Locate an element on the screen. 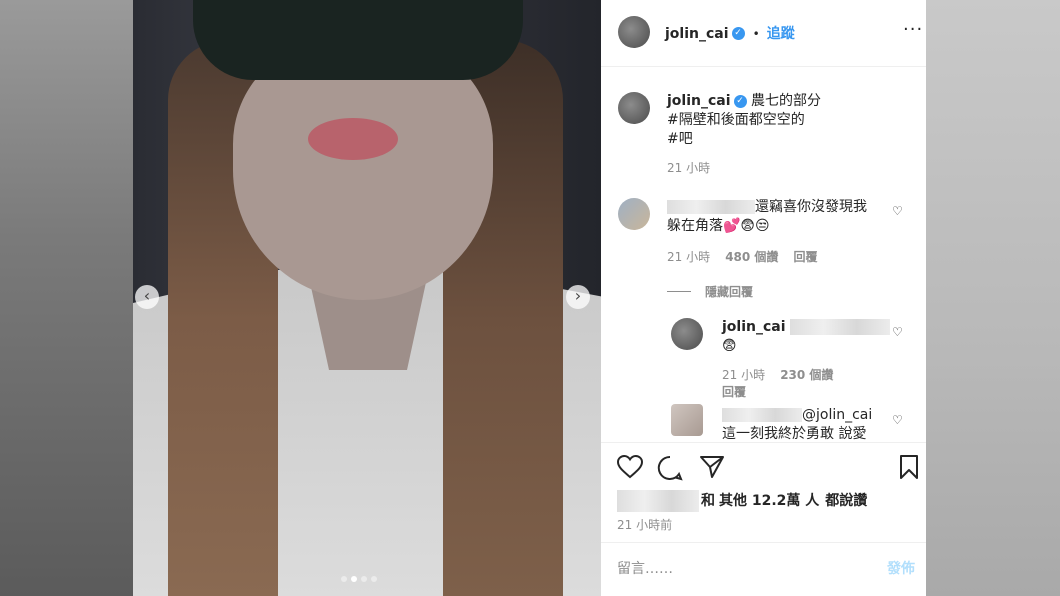 The width and height of the screenshot is (1060, 596). comment-3: @jolin_cai 這一刻我終於勇敢 說愛 ♡ is located at coordinates (763, 420).